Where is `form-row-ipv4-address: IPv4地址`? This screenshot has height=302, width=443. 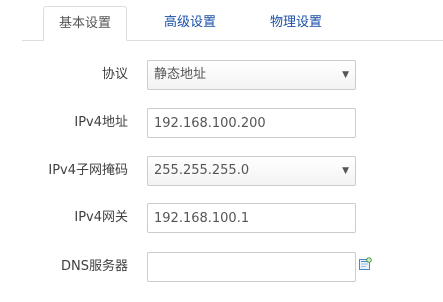
form-row-ipv4-address: IPv4地址 is located at coordinates (221, 123).